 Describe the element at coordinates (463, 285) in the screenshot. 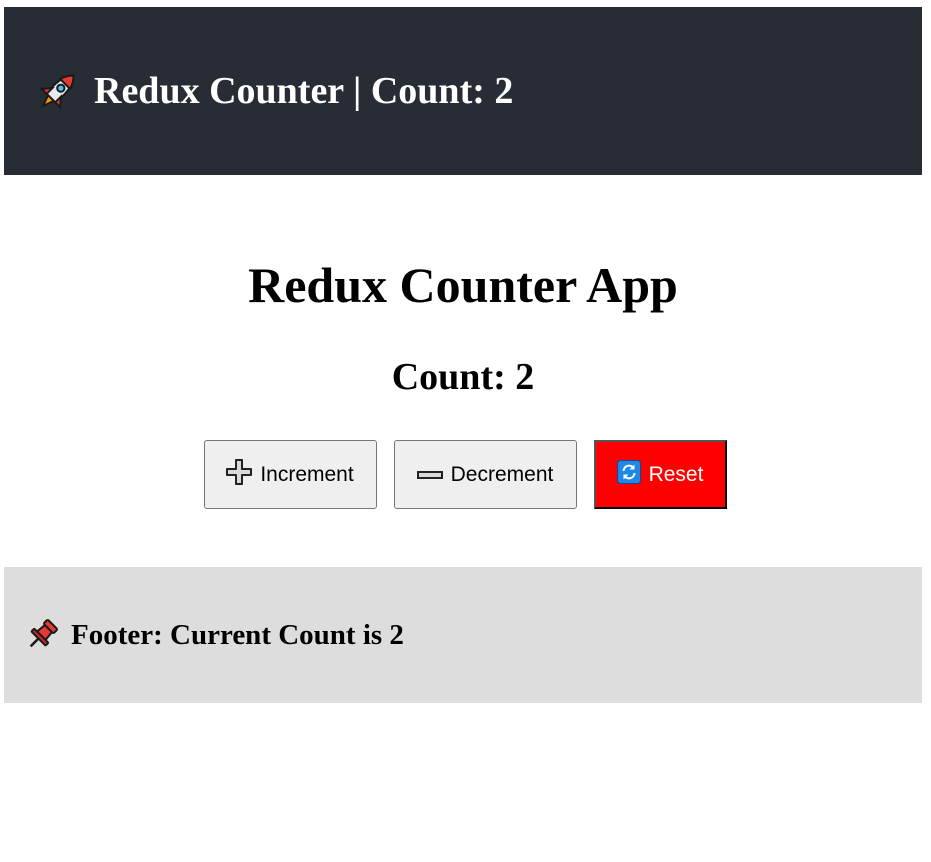

I see `page-title: Redux Counter App` at that location.